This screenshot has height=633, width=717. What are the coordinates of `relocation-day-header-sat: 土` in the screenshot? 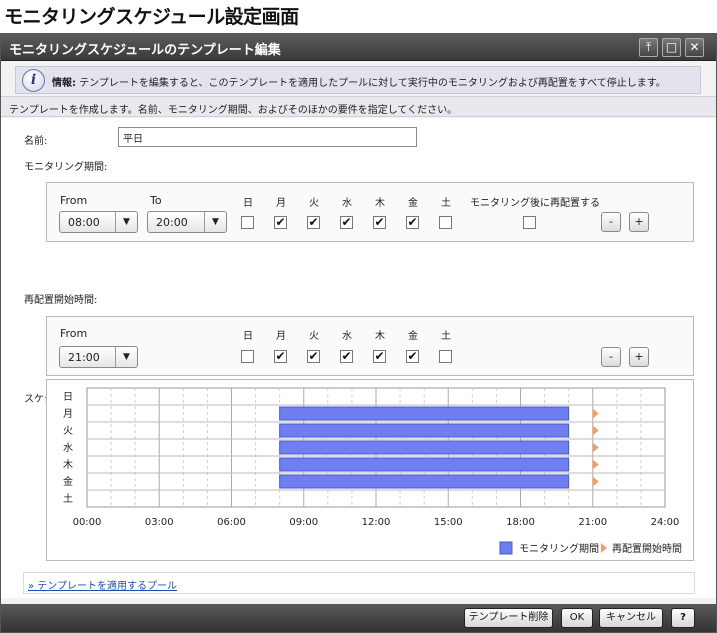 It's located at (446, 336).